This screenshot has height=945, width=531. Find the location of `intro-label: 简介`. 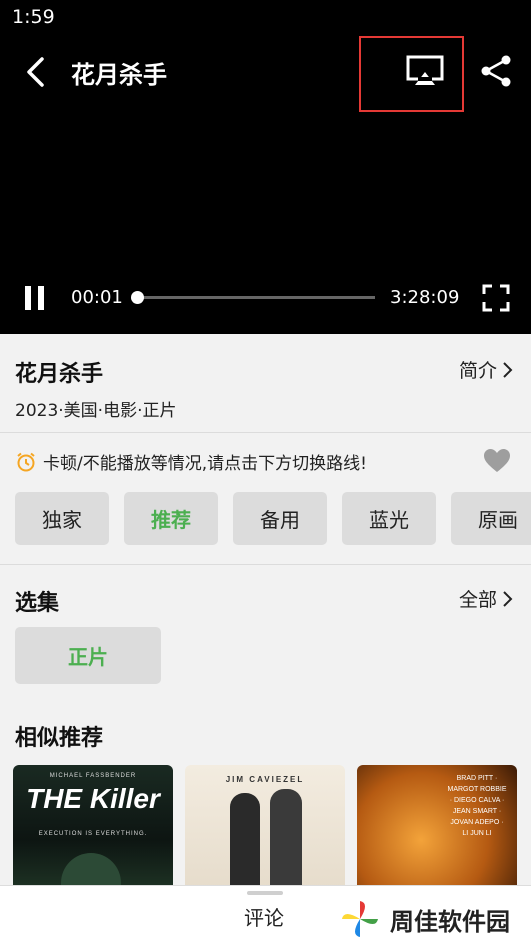

intro-label: 简介 is located at coordinates (477, 371).